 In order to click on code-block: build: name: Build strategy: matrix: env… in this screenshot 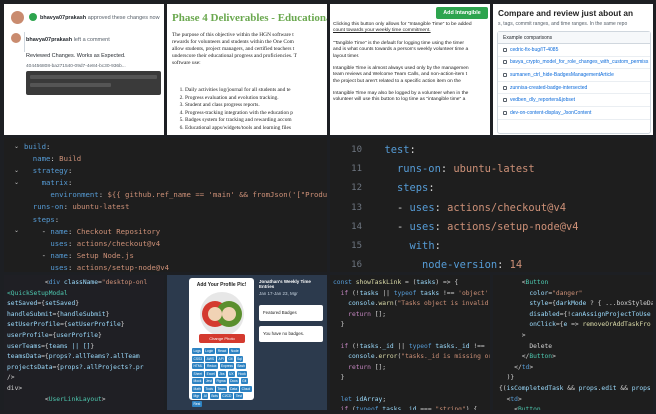, I will do `click(175, 206)`.